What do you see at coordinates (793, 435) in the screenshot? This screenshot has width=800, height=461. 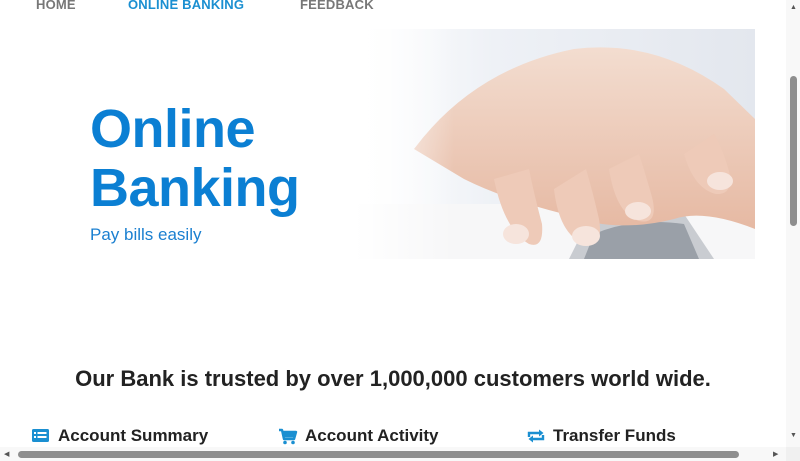 I see `scroll-down-arrow-icon: ▼` at bounding box center [793, 435].